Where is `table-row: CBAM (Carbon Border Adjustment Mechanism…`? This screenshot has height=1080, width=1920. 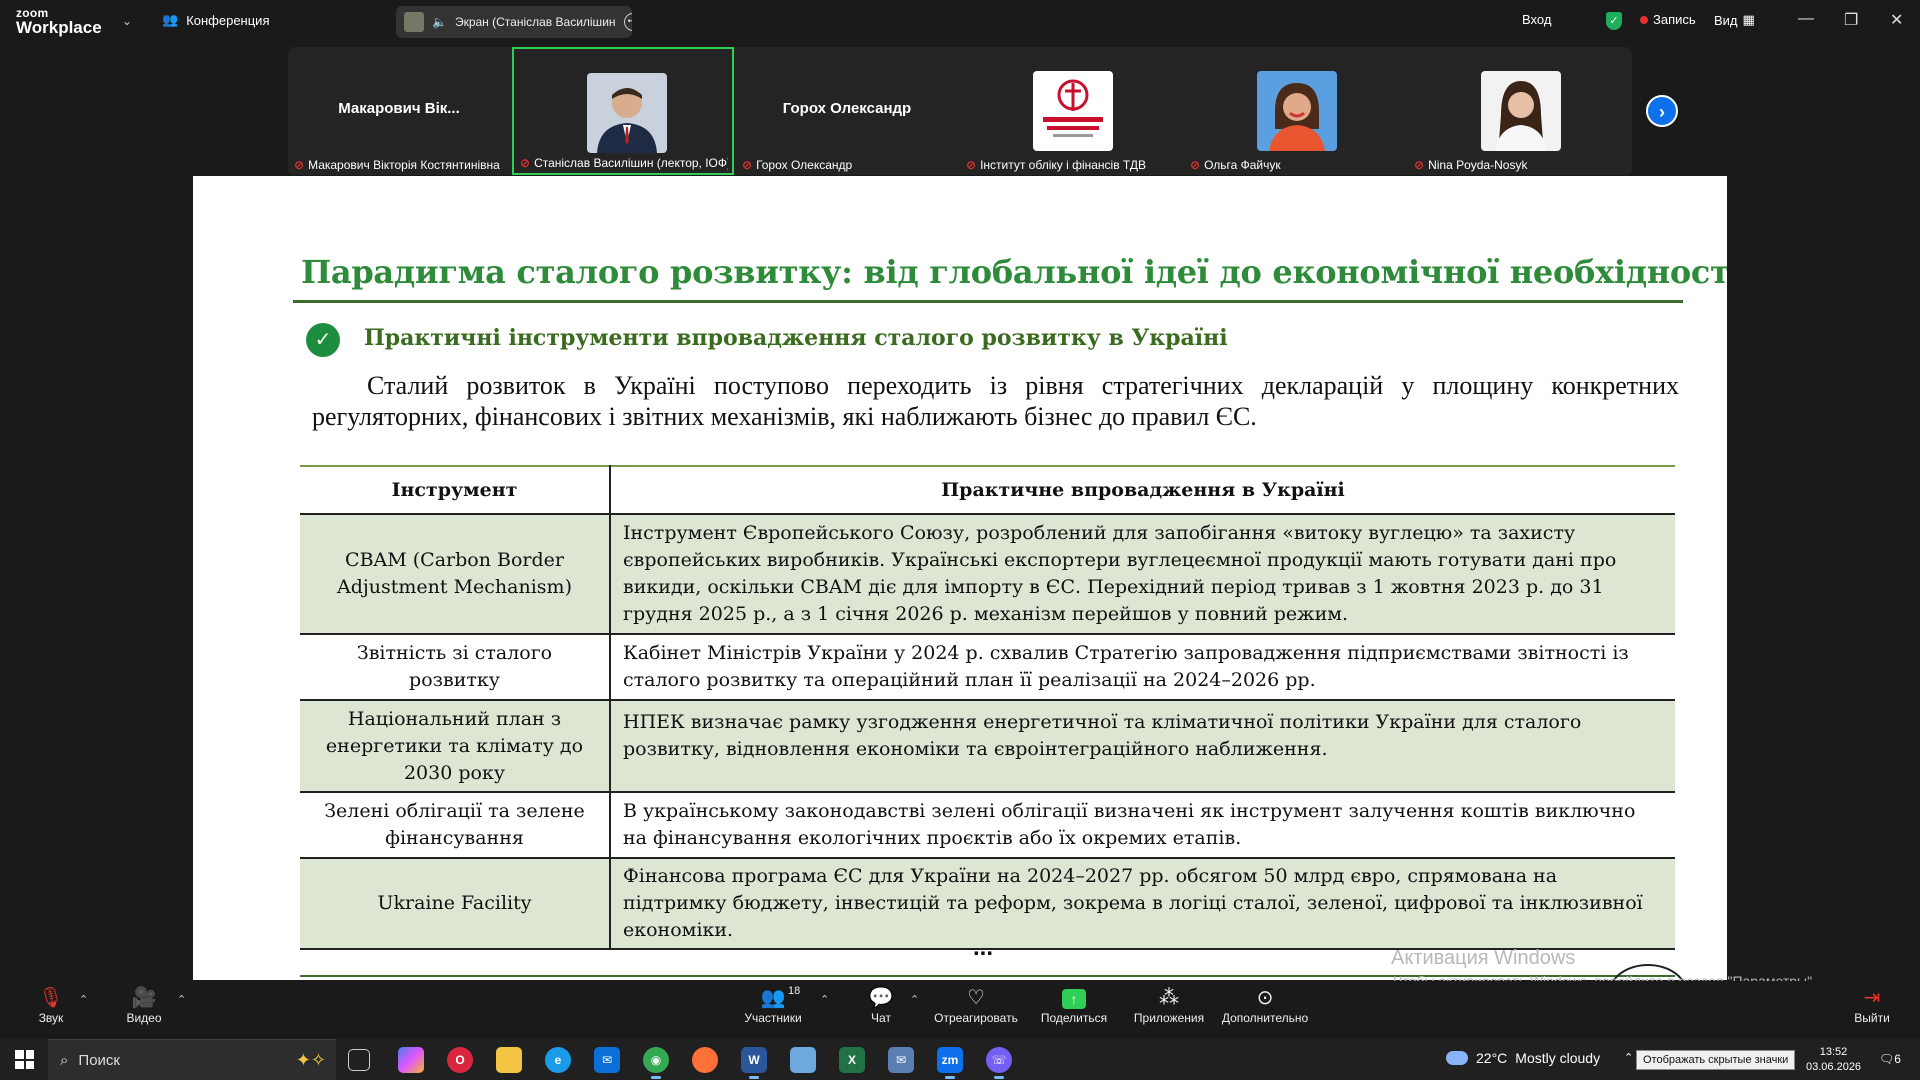 table-row: CBAM (Carbon Border Adjustment Mechanism… is located at coordinates (987, 574).